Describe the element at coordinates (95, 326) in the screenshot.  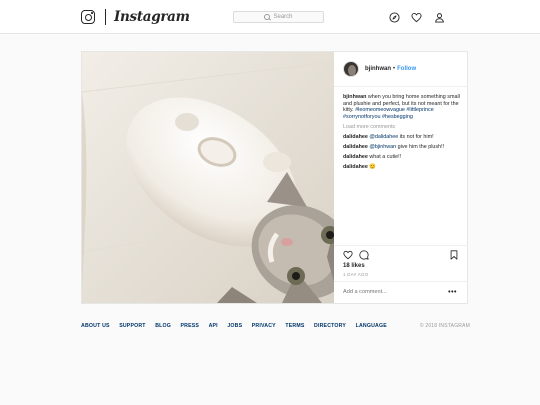
I see `footer-link-about: ABOUT US` at that location.